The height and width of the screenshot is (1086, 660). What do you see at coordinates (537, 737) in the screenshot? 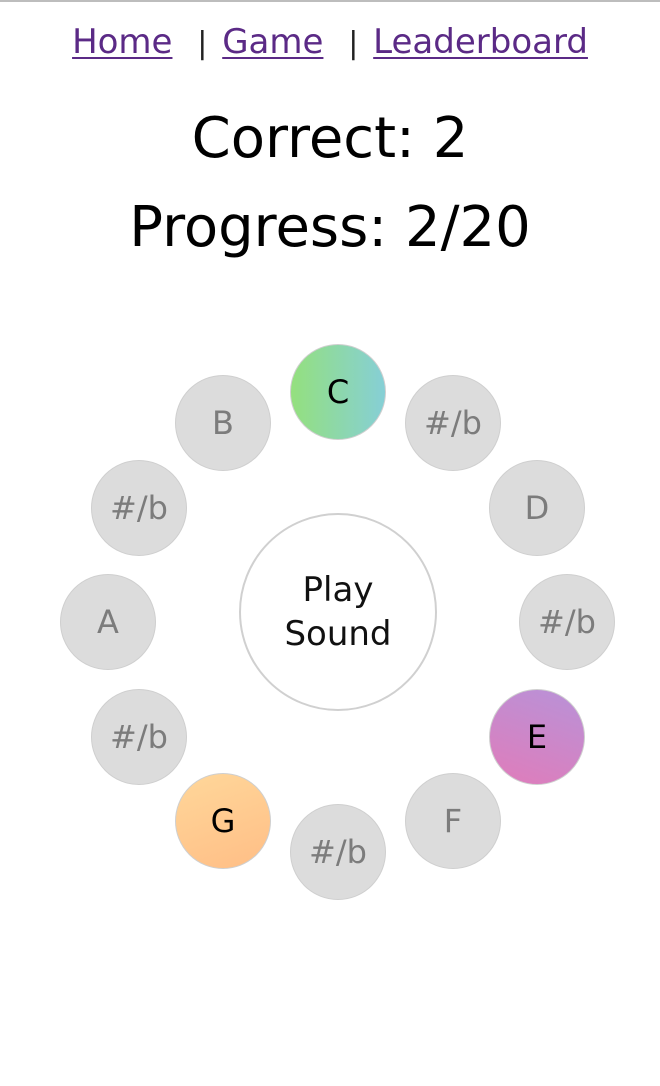
I see `note-button-e: E` at bounding box center [537, 737].